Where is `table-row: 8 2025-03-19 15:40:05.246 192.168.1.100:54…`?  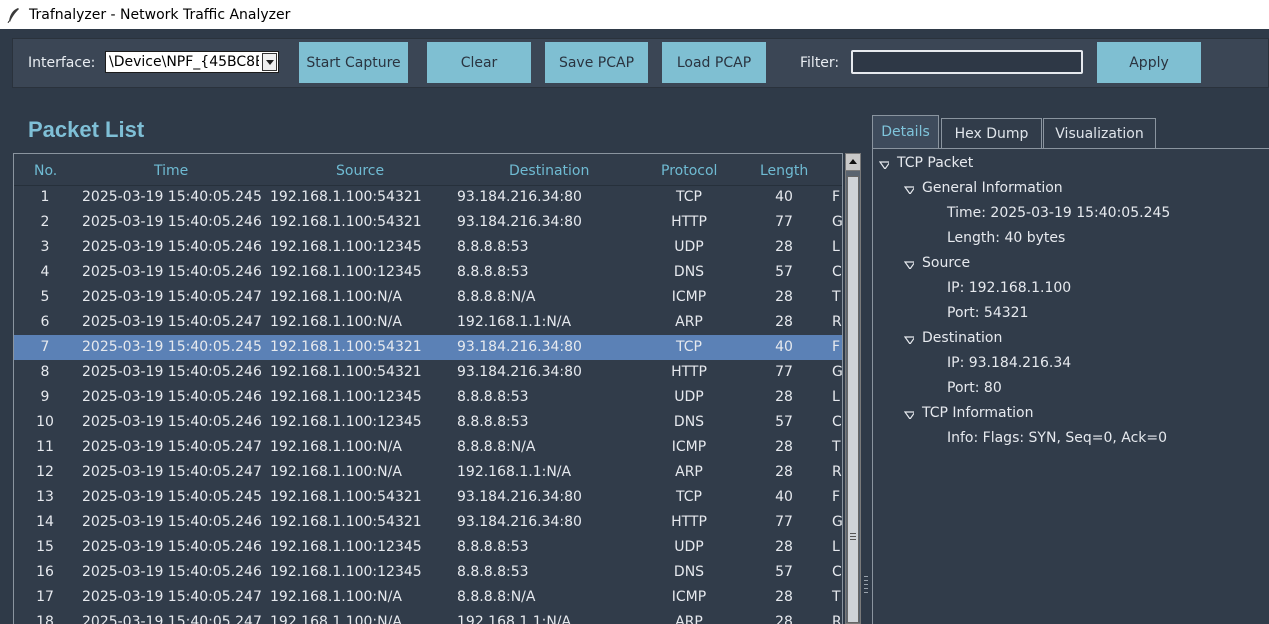 table-row: 8 2025-03-19 15:40:05.246 192.168.1.100:54… is located at coordinates (428, 372).